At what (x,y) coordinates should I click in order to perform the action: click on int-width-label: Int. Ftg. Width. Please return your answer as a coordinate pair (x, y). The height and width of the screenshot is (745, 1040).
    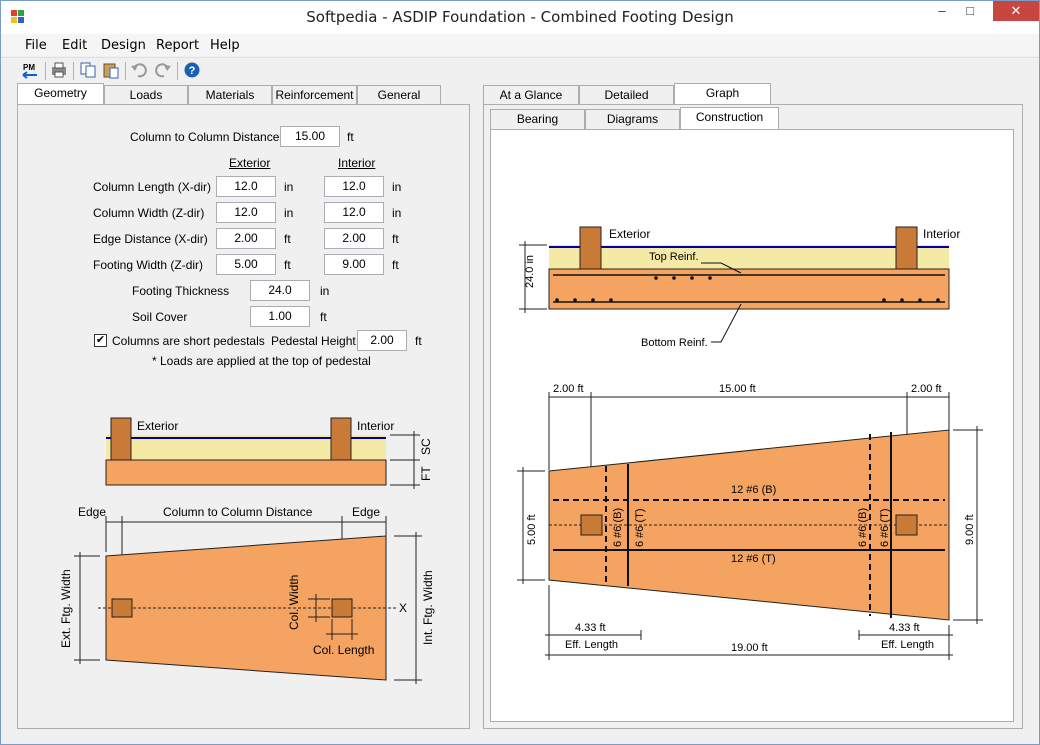
    Looking at the image, I should click on (428, 607).